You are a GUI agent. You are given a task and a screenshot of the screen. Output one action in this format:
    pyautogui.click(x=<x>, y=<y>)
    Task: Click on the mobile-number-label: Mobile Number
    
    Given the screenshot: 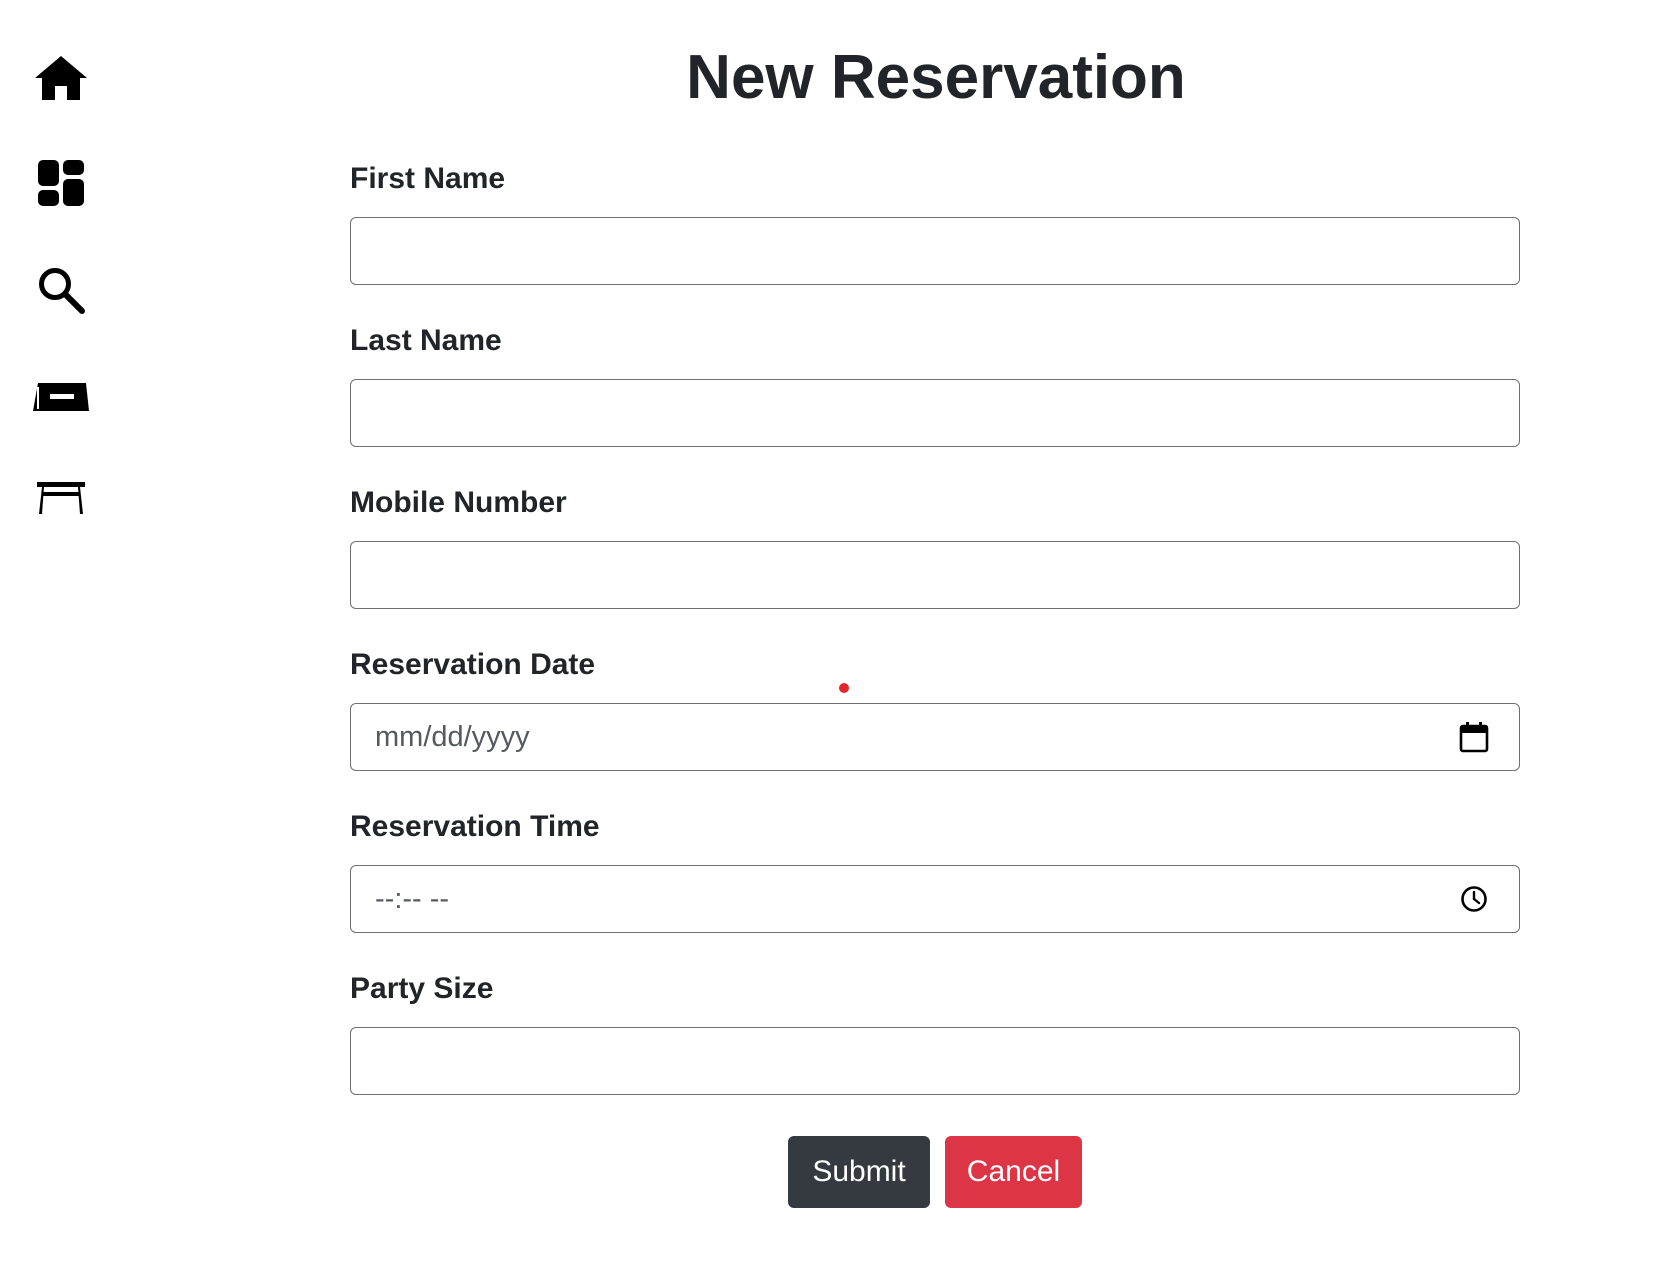 What is the action you would take?
    pyautogui.click(x=458, y=502)
    